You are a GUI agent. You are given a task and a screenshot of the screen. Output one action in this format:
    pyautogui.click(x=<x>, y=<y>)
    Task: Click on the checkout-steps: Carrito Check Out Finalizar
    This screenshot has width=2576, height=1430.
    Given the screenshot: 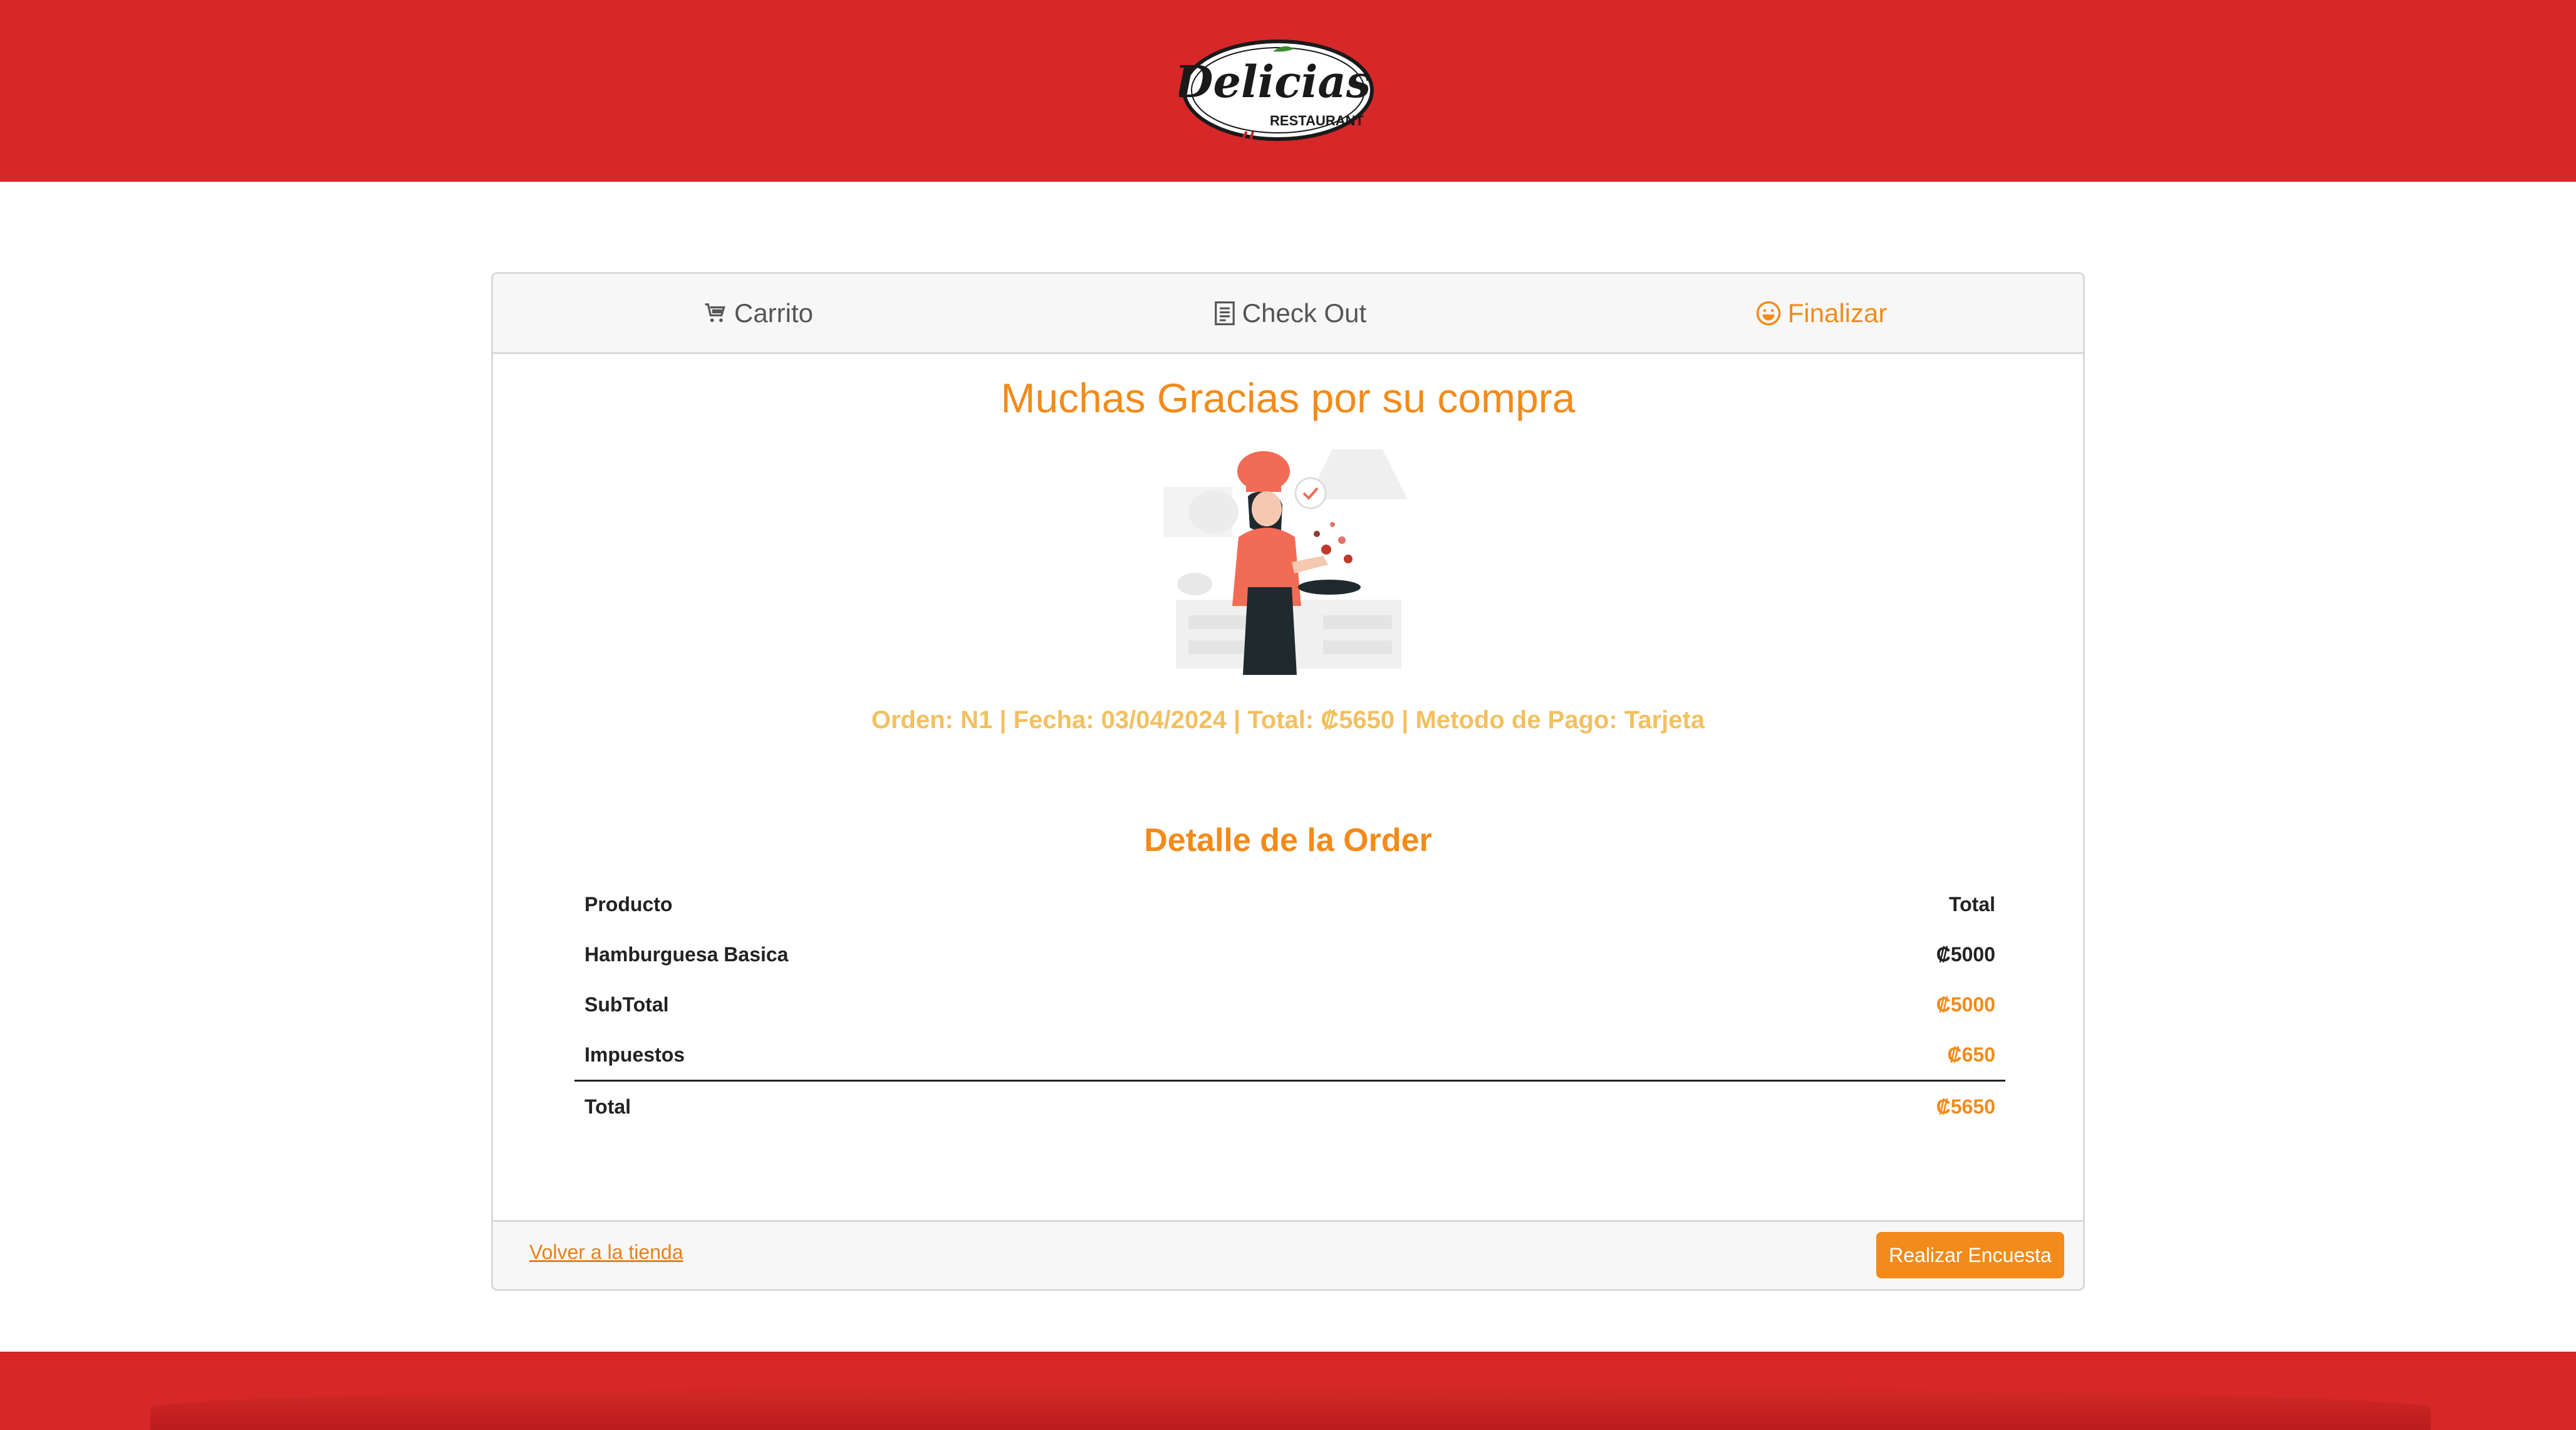 What is the action you would take?
    pyautogui.click(x=1288, y=314)
    